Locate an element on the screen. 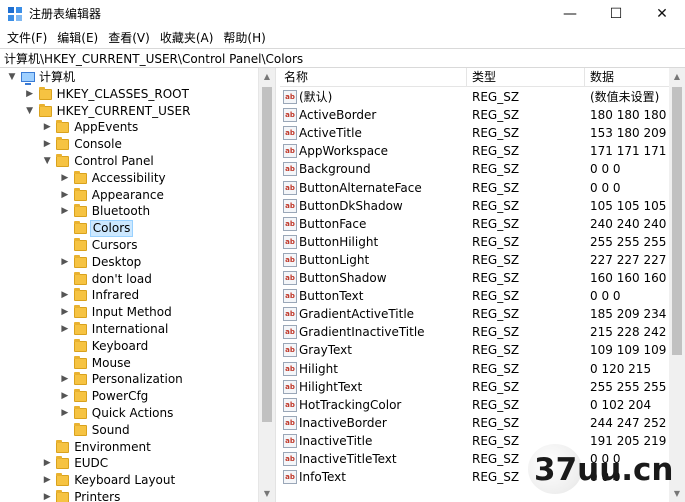  tree-item: Cursors is located at coordinates (129, 245).